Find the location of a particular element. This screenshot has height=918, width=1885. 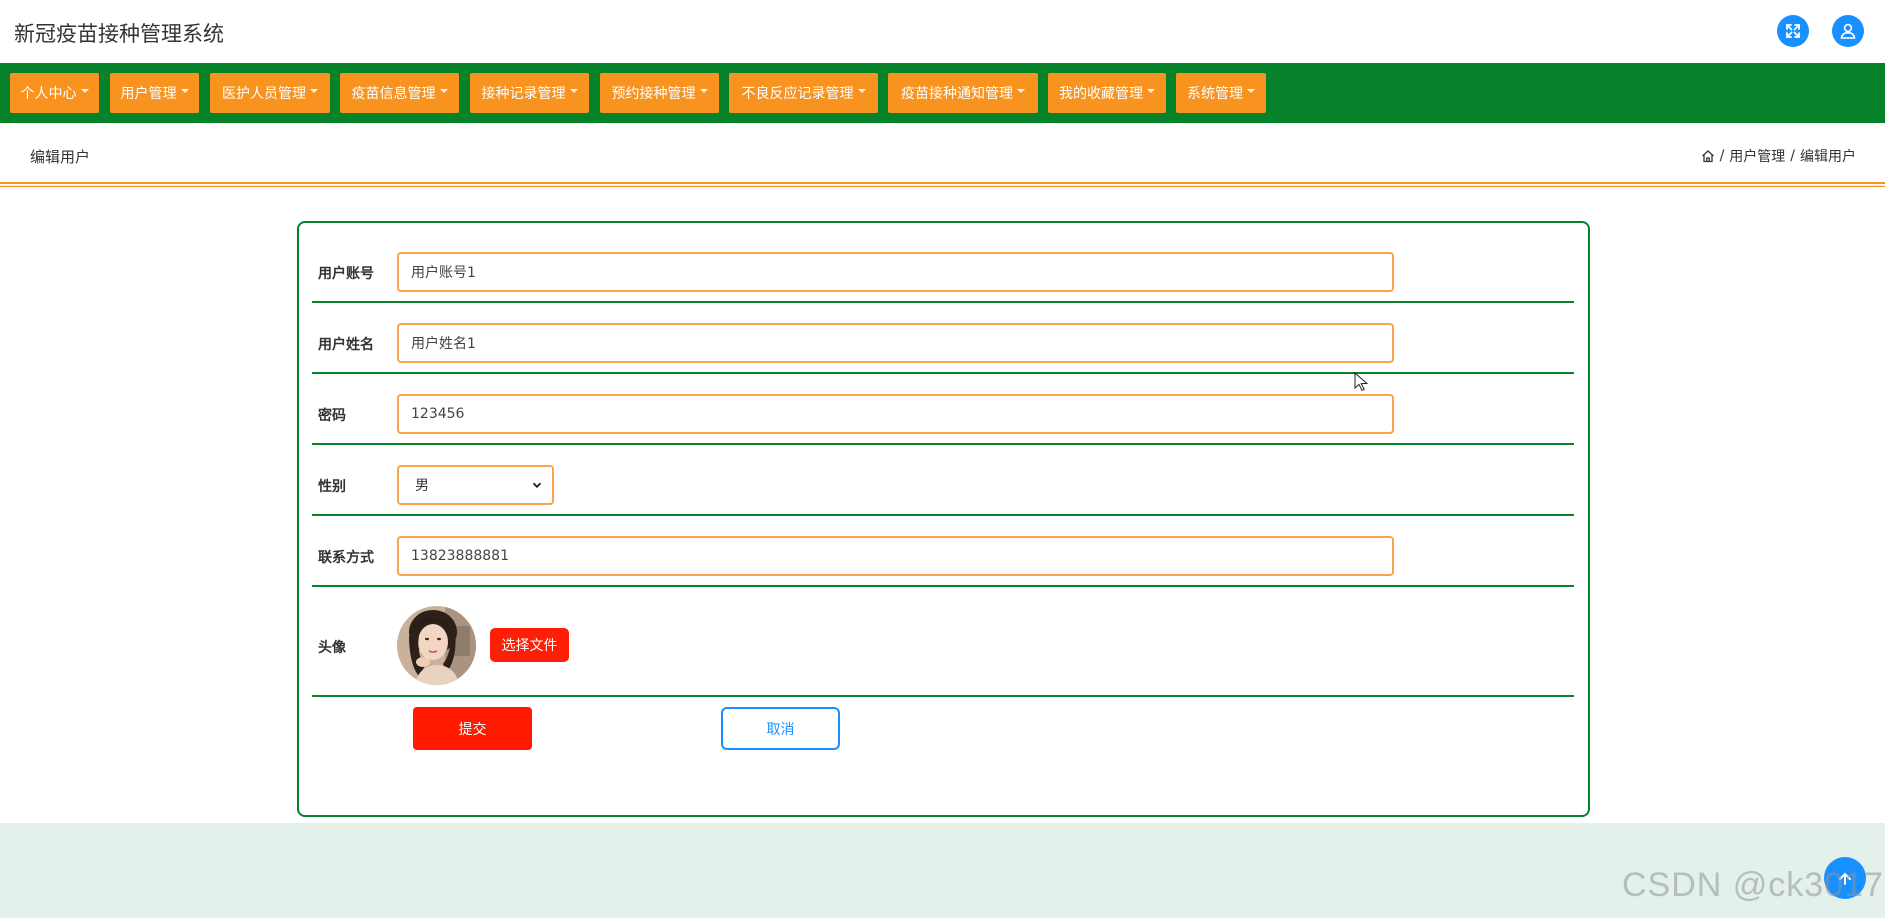

nav-item-vaccination-notice-management: 疫苗接种通知管理 is located at coordinates (963, 93).